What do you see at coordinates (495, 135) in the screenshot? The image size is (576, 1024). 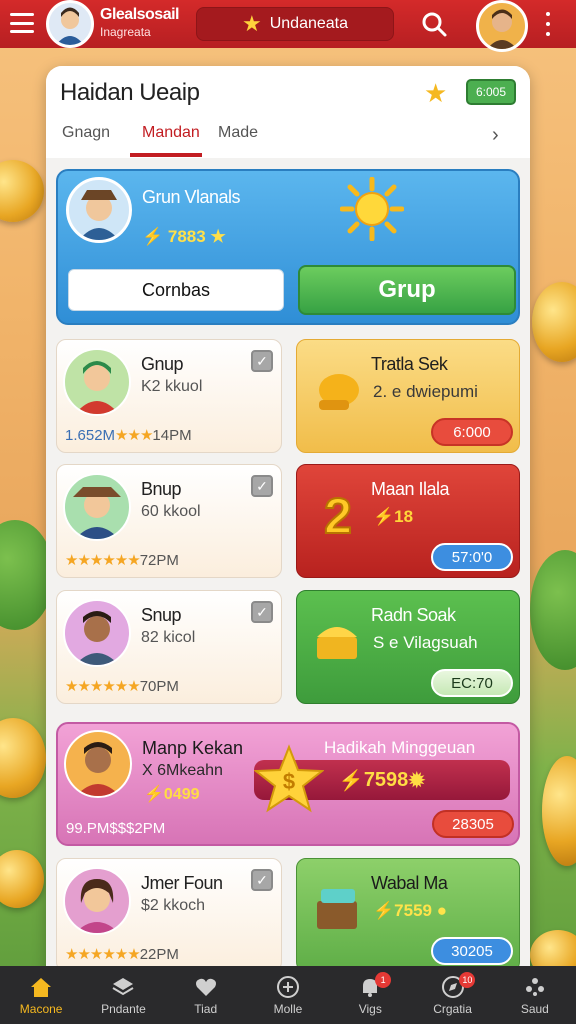 I see `chevron-right-icon: ›` at bounding box center [495, 135].